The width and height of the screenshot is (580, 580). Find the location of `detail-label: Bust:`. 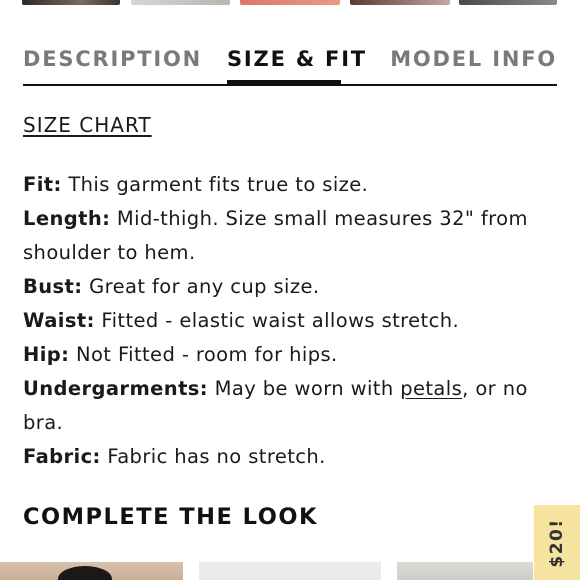

detail-label: Bust: is located at coordinates (53, 286).